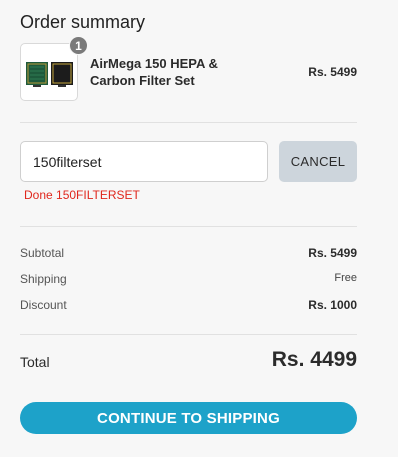  Describe the element at coordinates (83, 22) in the screenshot. I see `page-title: Order summary` at that location.